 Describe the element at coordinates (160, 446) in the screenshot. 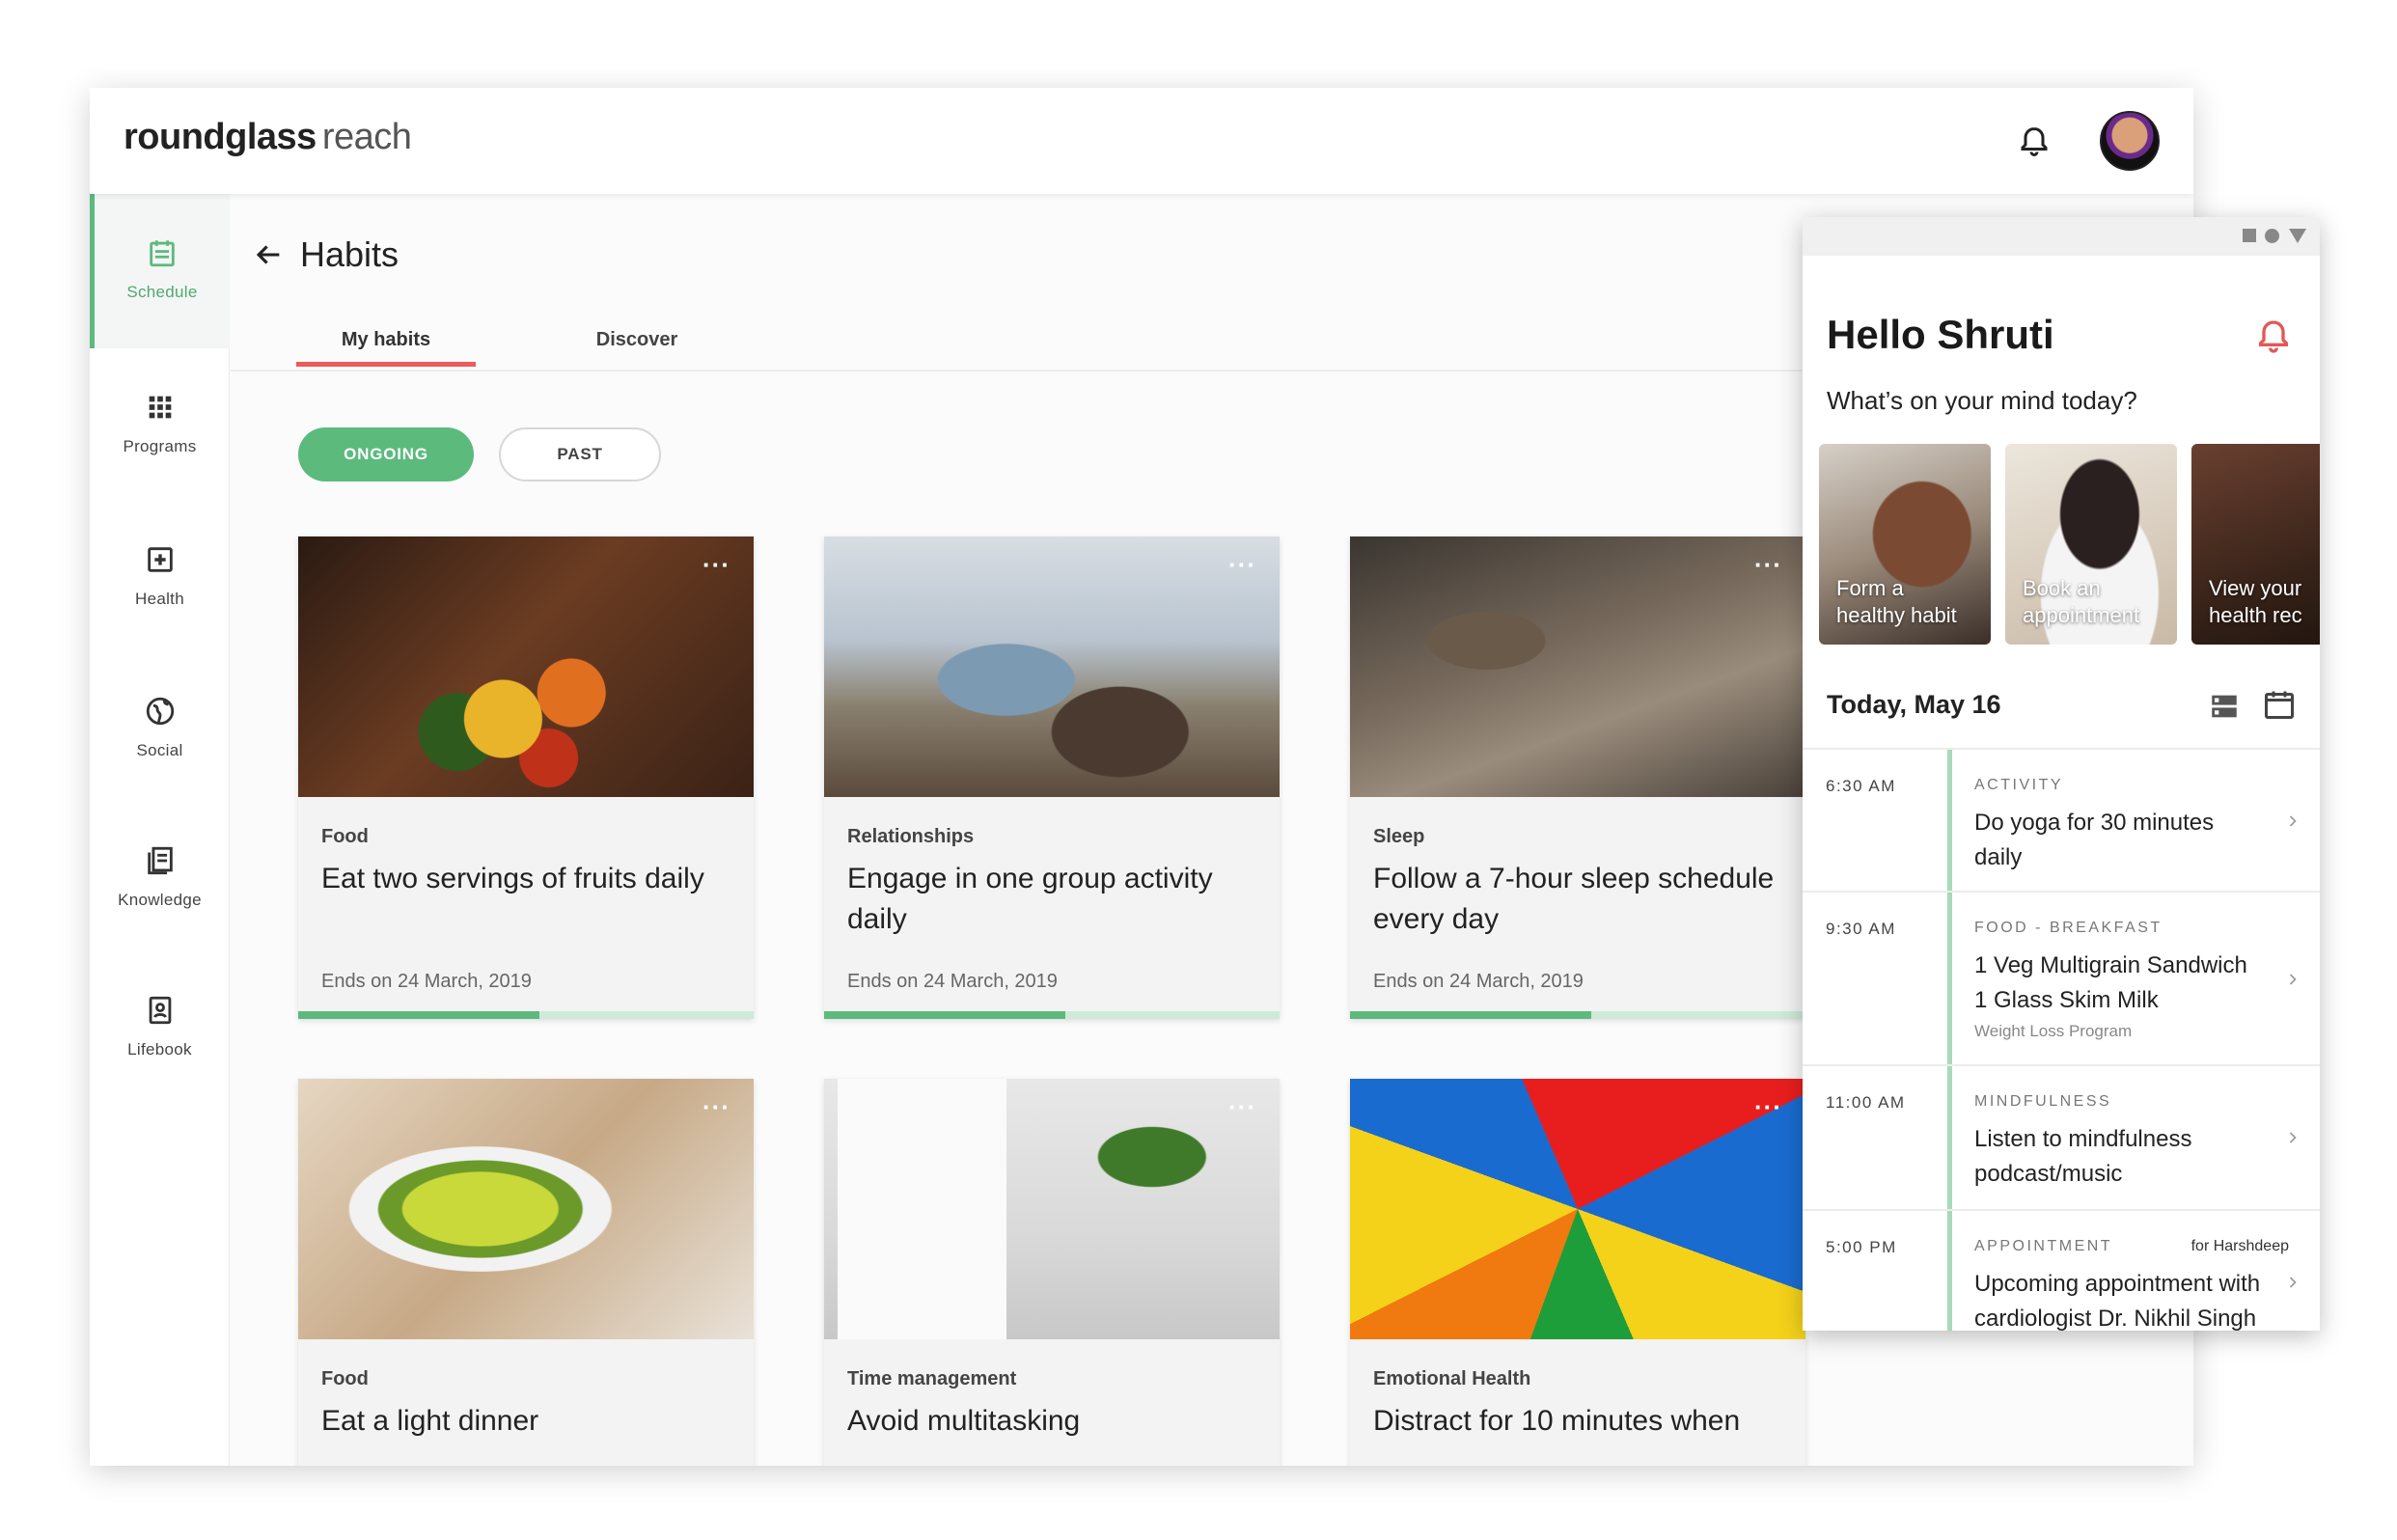

I see `sidebar-item-label: Programs` at that location.